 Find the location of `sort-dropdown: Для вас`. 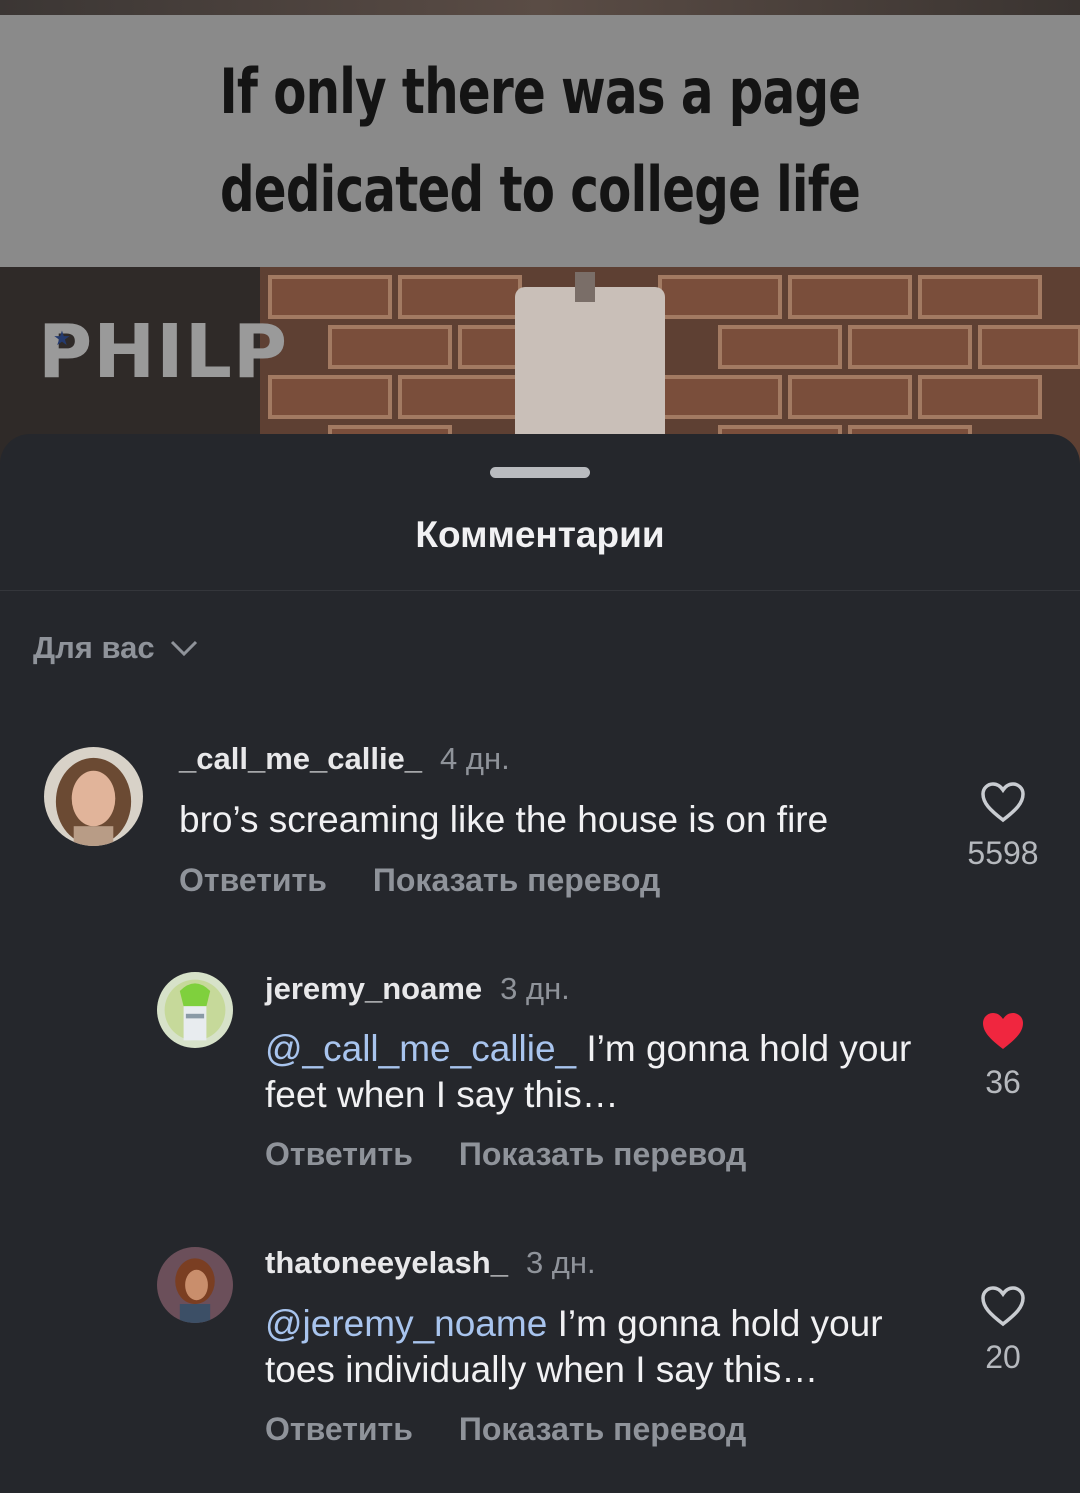

sort-dropdown: Для вас is located at coordinates (116, 648).